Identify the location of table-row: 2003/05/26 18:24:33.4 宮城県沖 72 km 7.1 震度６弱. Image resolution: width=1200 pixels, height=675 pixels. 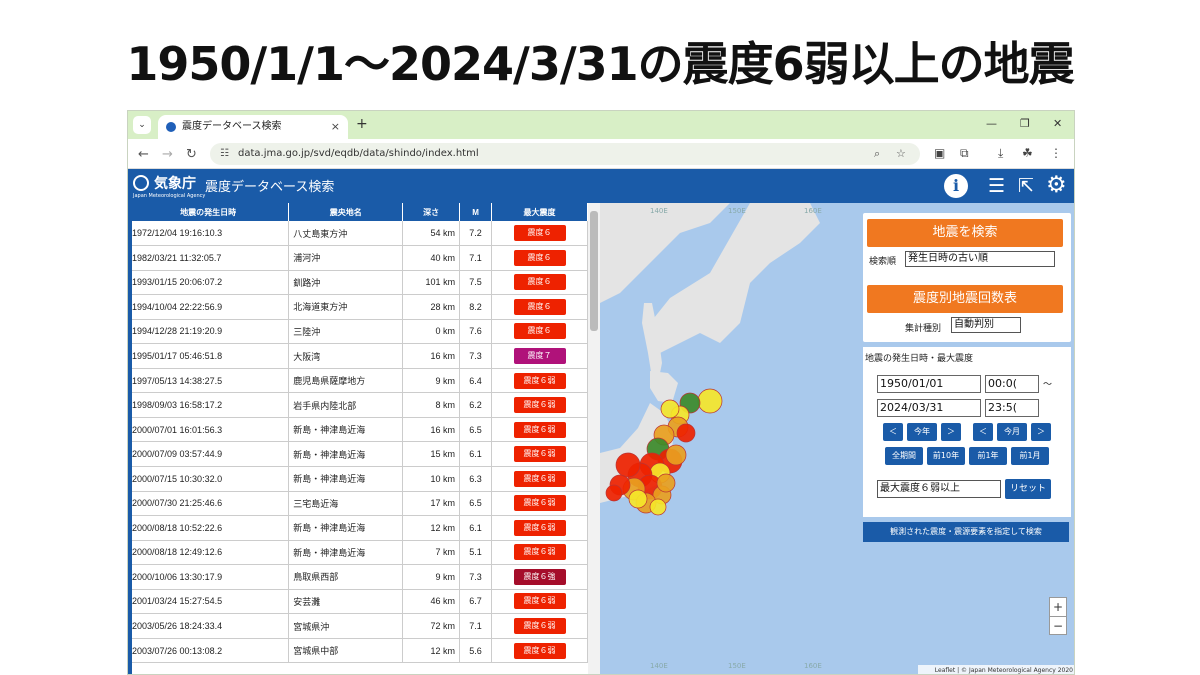
(358, 626).